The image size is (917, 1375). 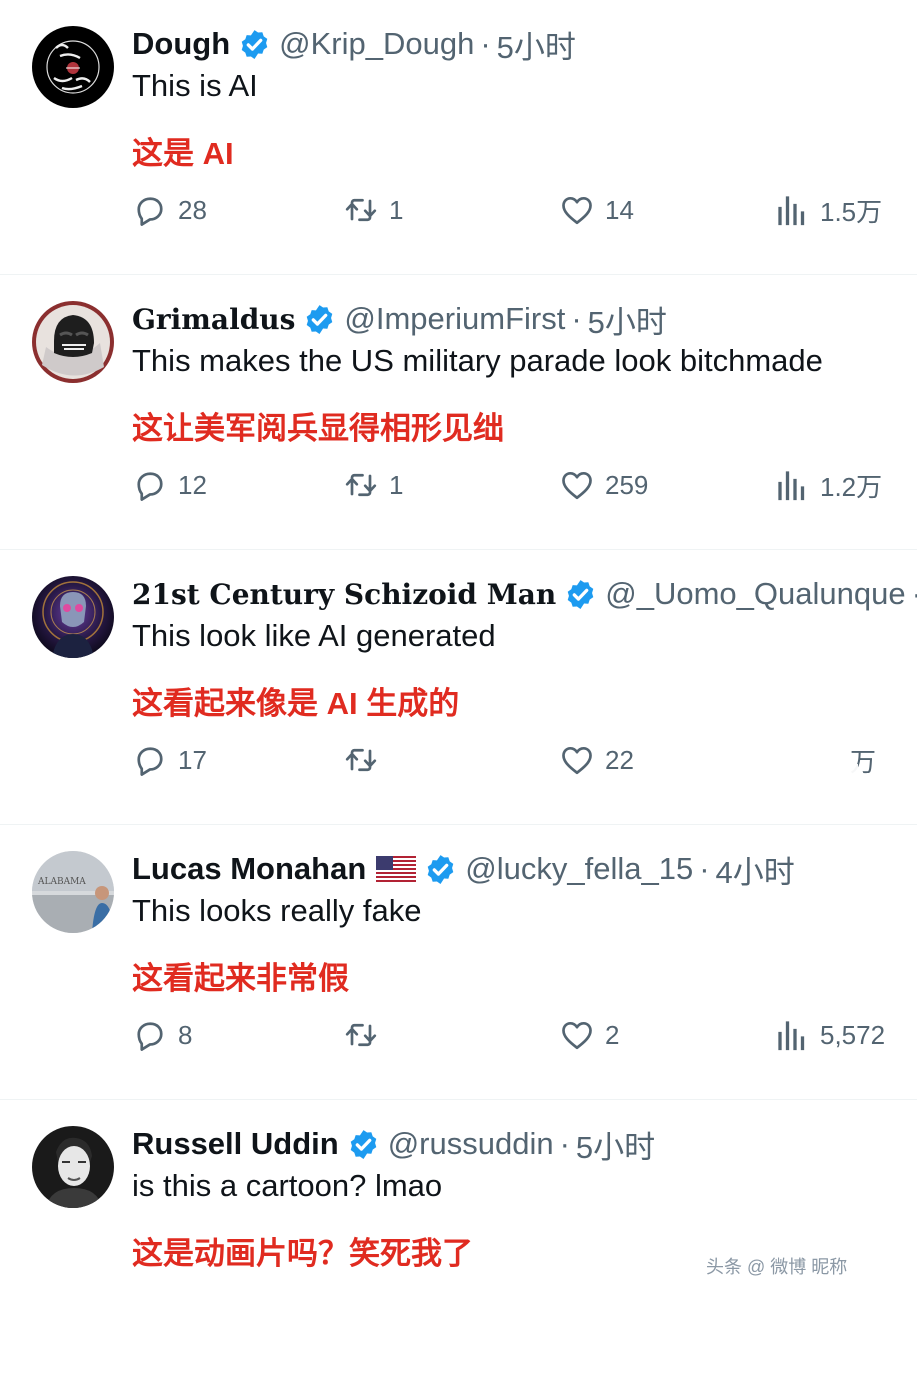 I want to click on like-button: 259, so click(x=603, y=485).